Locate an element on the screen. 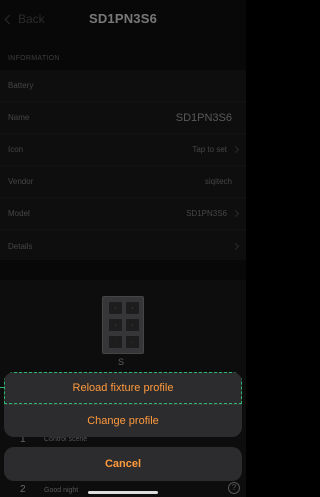 The height and width of the screenshot is (497, 320). question-circle-icon: ? is located at coordinates (234, 488).